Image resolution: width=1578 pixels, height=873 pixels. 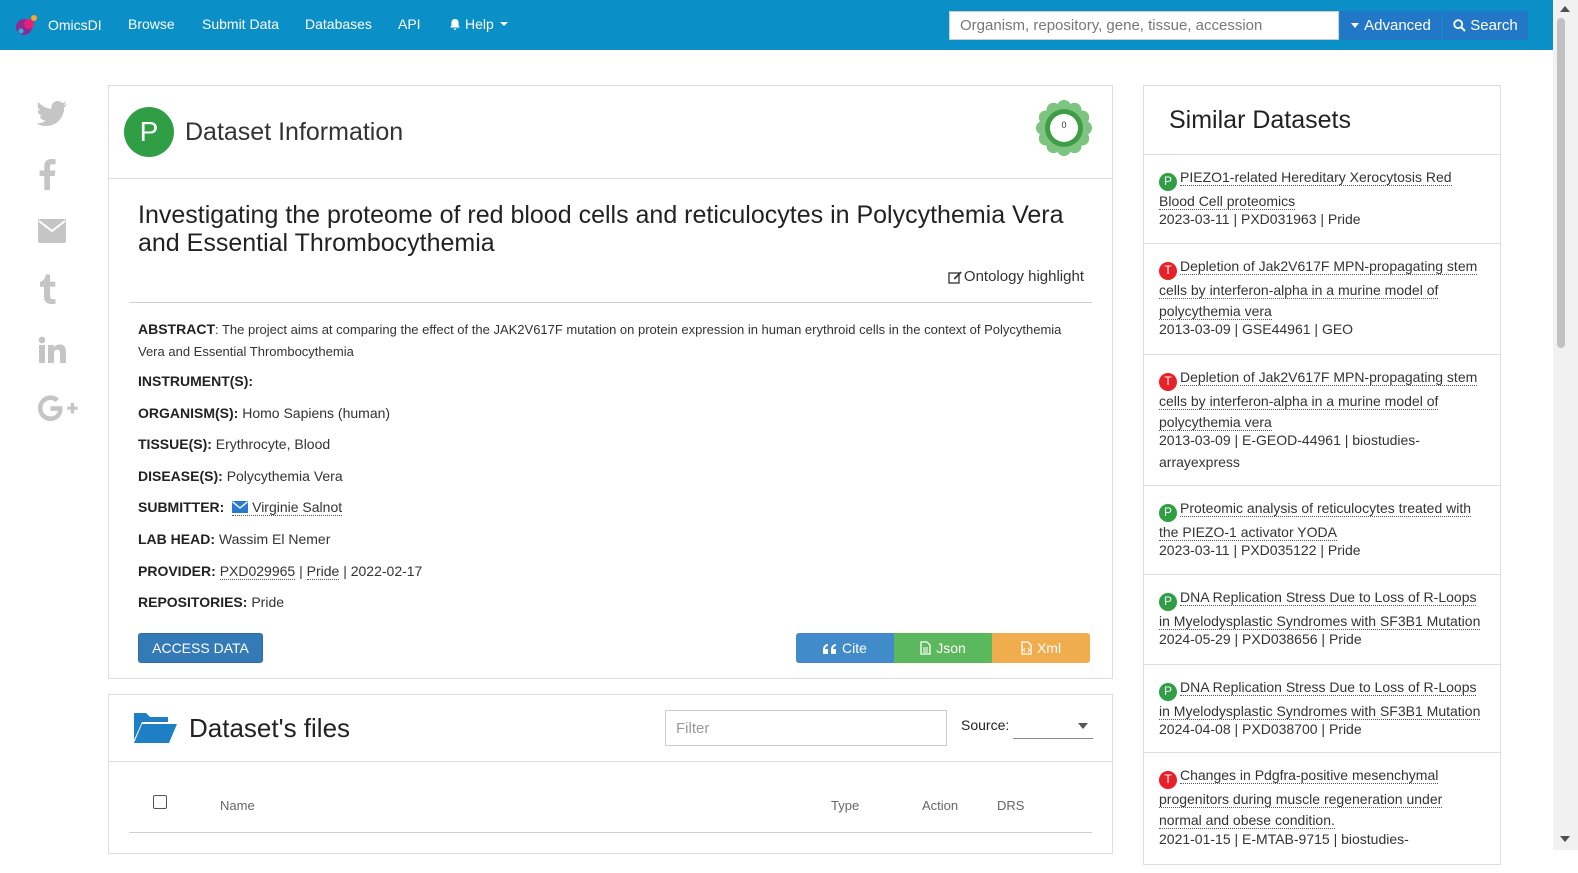 What do you see at coordinates (1565, 839) in the screenshot?
I see `scroll-down-arrow-icon` at bounding box center [1565, 839].